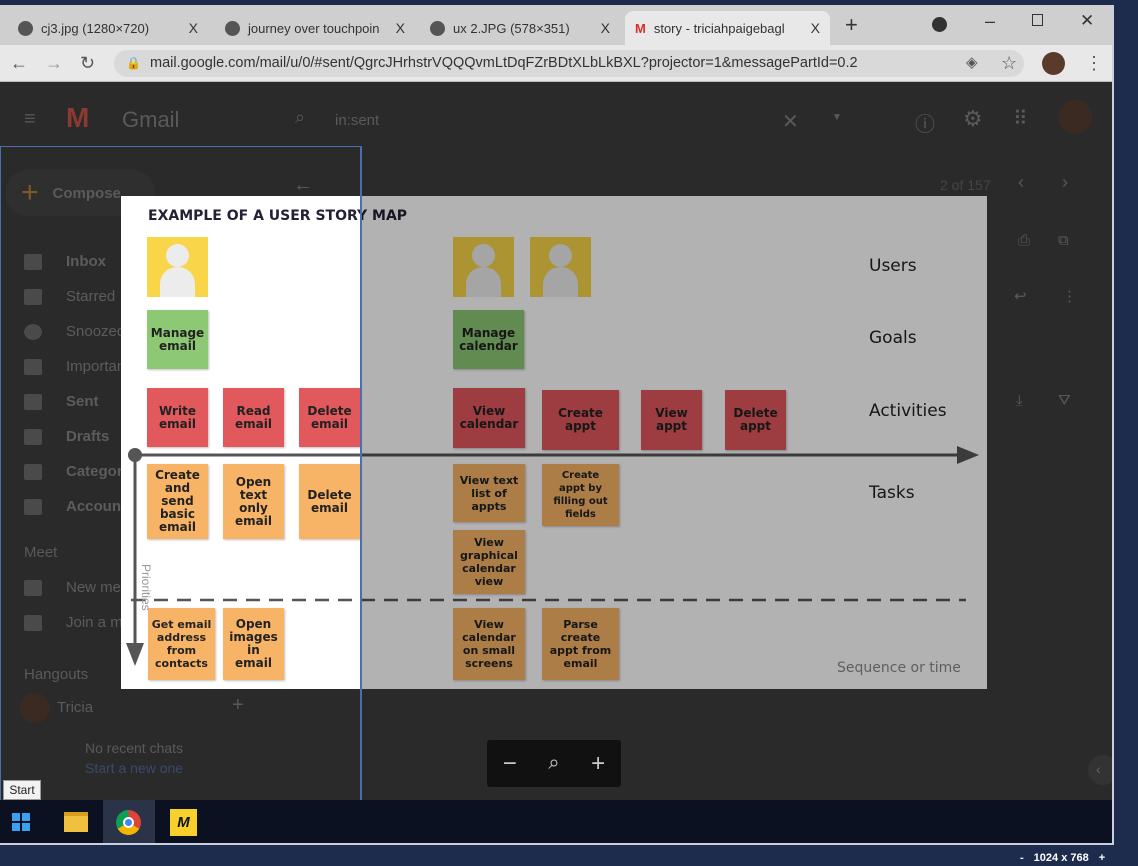 Image resolution: width=1138 pixels, height=866 pixels. What do you see at coordinates (1064, 400) in the screenshot?
I see `save-to-drive-icon: ⛛` at bounding box center [1064, 400].